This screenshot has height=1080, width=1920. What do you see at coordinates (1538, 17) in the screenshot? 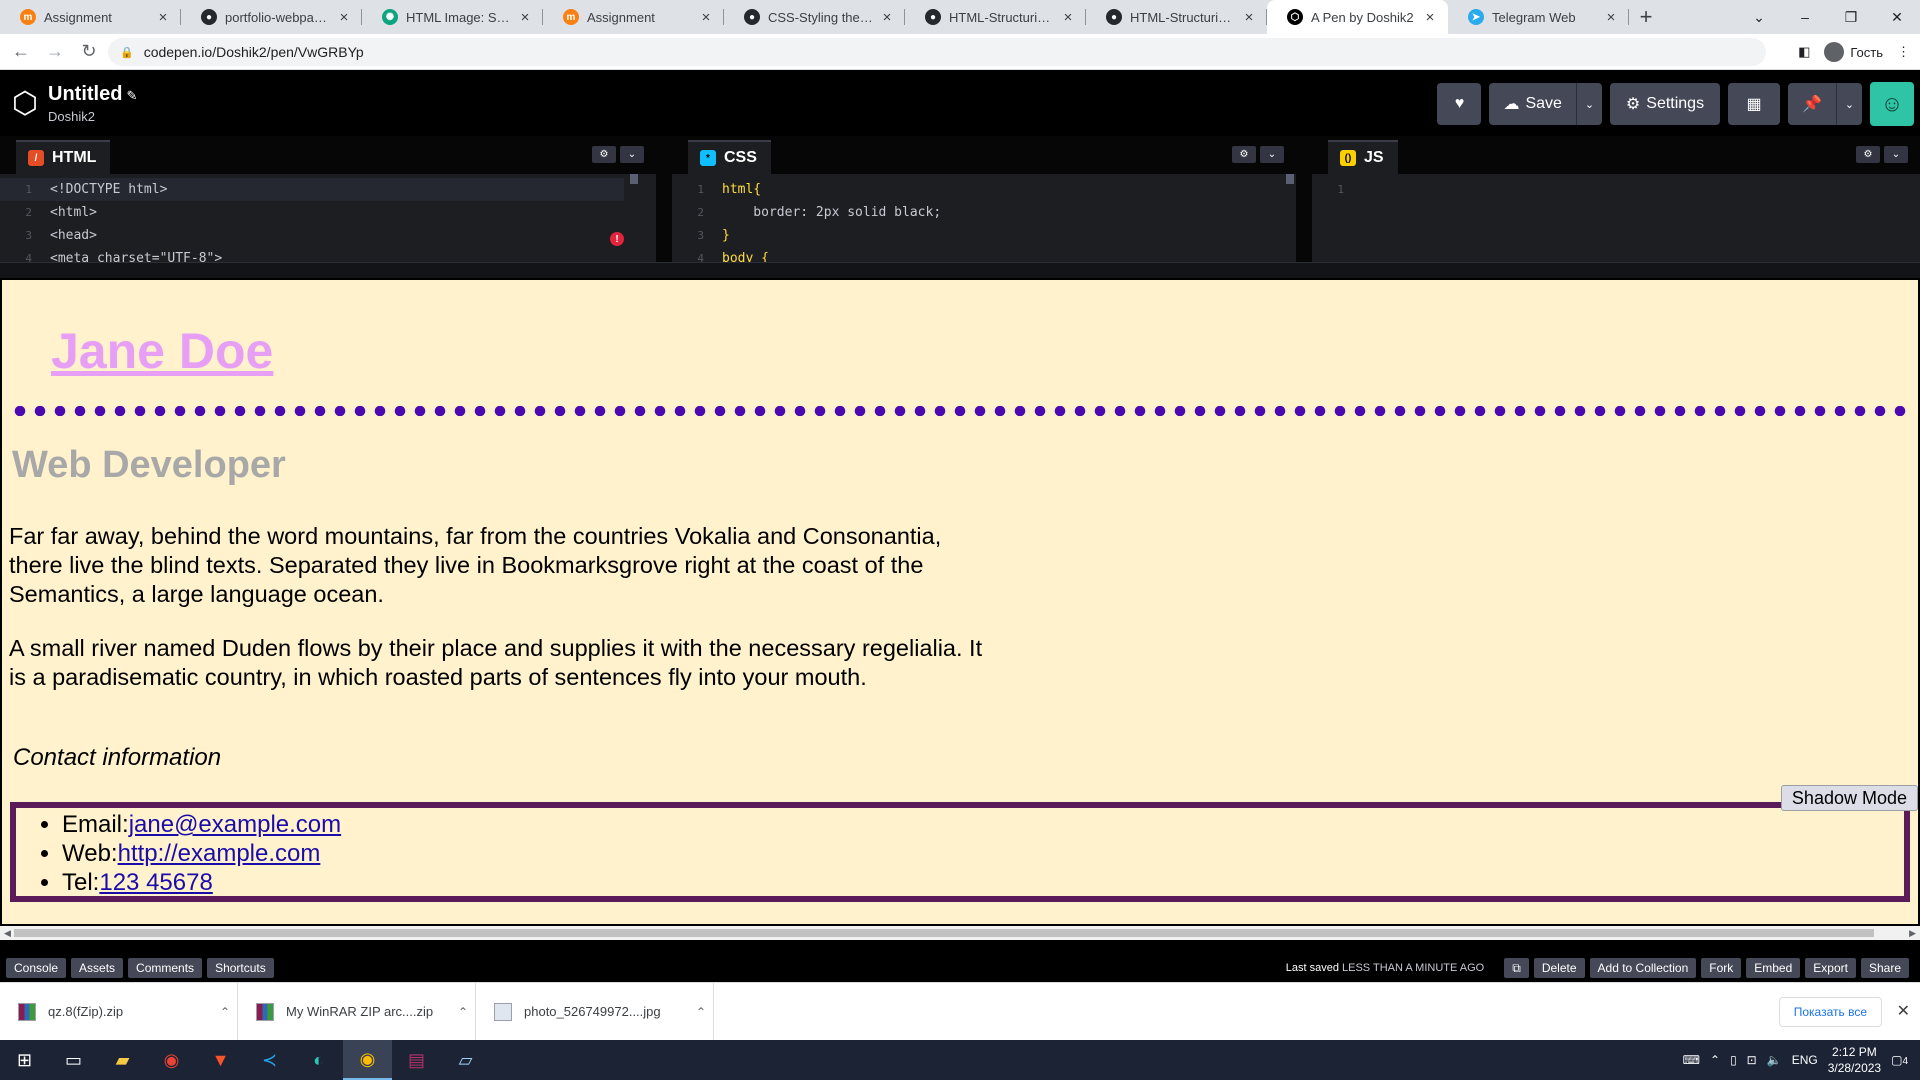
I see `browser-tab: ➤ Telegram Web ×` at bounding box center [1538, 17].